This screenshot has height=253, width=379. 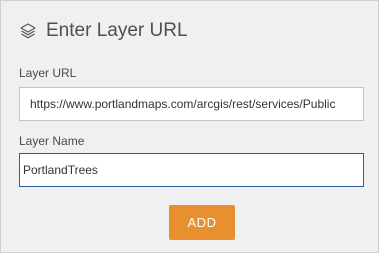 I want to click on add-button: ADD, so click(x=202, y=222).